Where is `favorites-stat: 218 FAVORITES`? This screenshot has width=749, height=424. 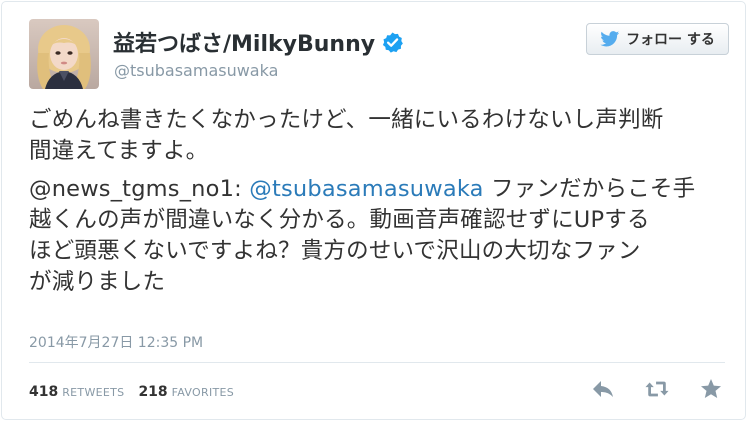
favorites-stat: 218 FAVORITES is located at coordinates (186, 392).